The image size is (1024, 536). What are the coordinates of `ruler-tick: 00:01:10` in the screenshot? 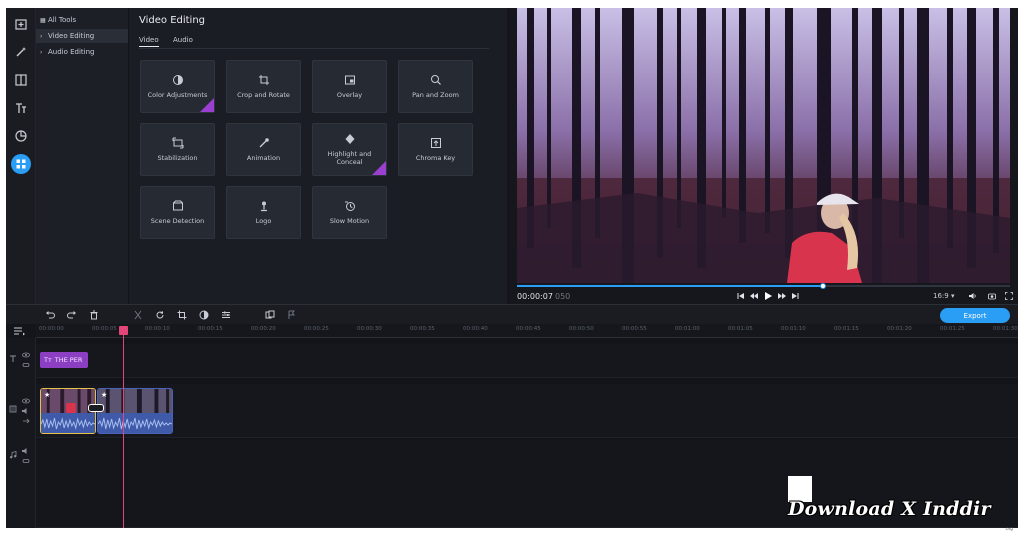 It's located at (793, 329).